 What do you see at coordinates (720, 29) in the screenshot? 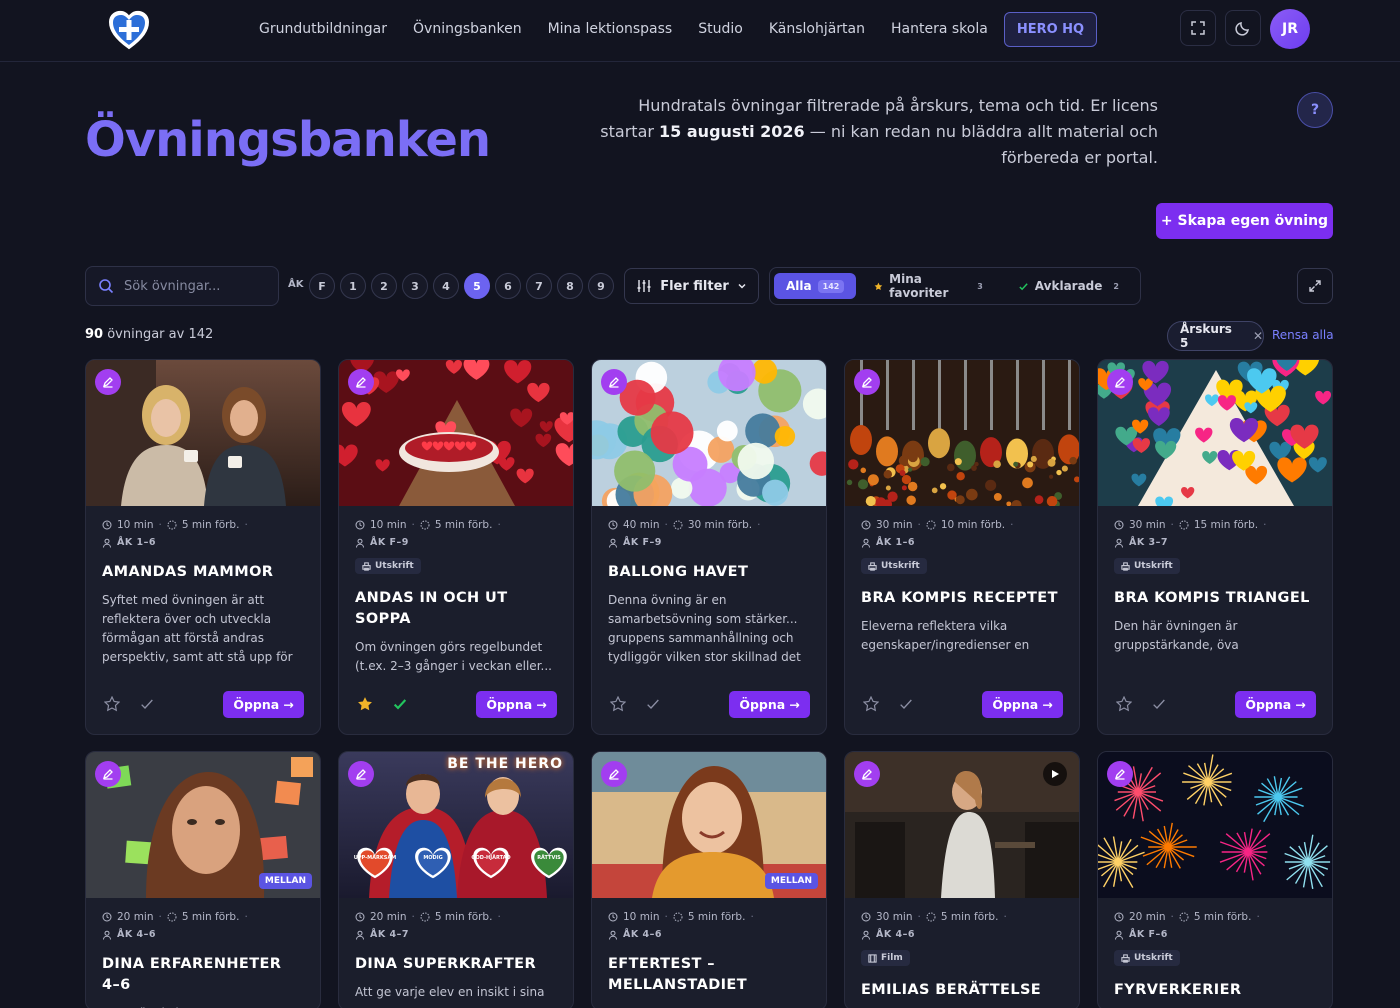
I see `nav-link-studio: Studio` at bounding box center [720, 29].